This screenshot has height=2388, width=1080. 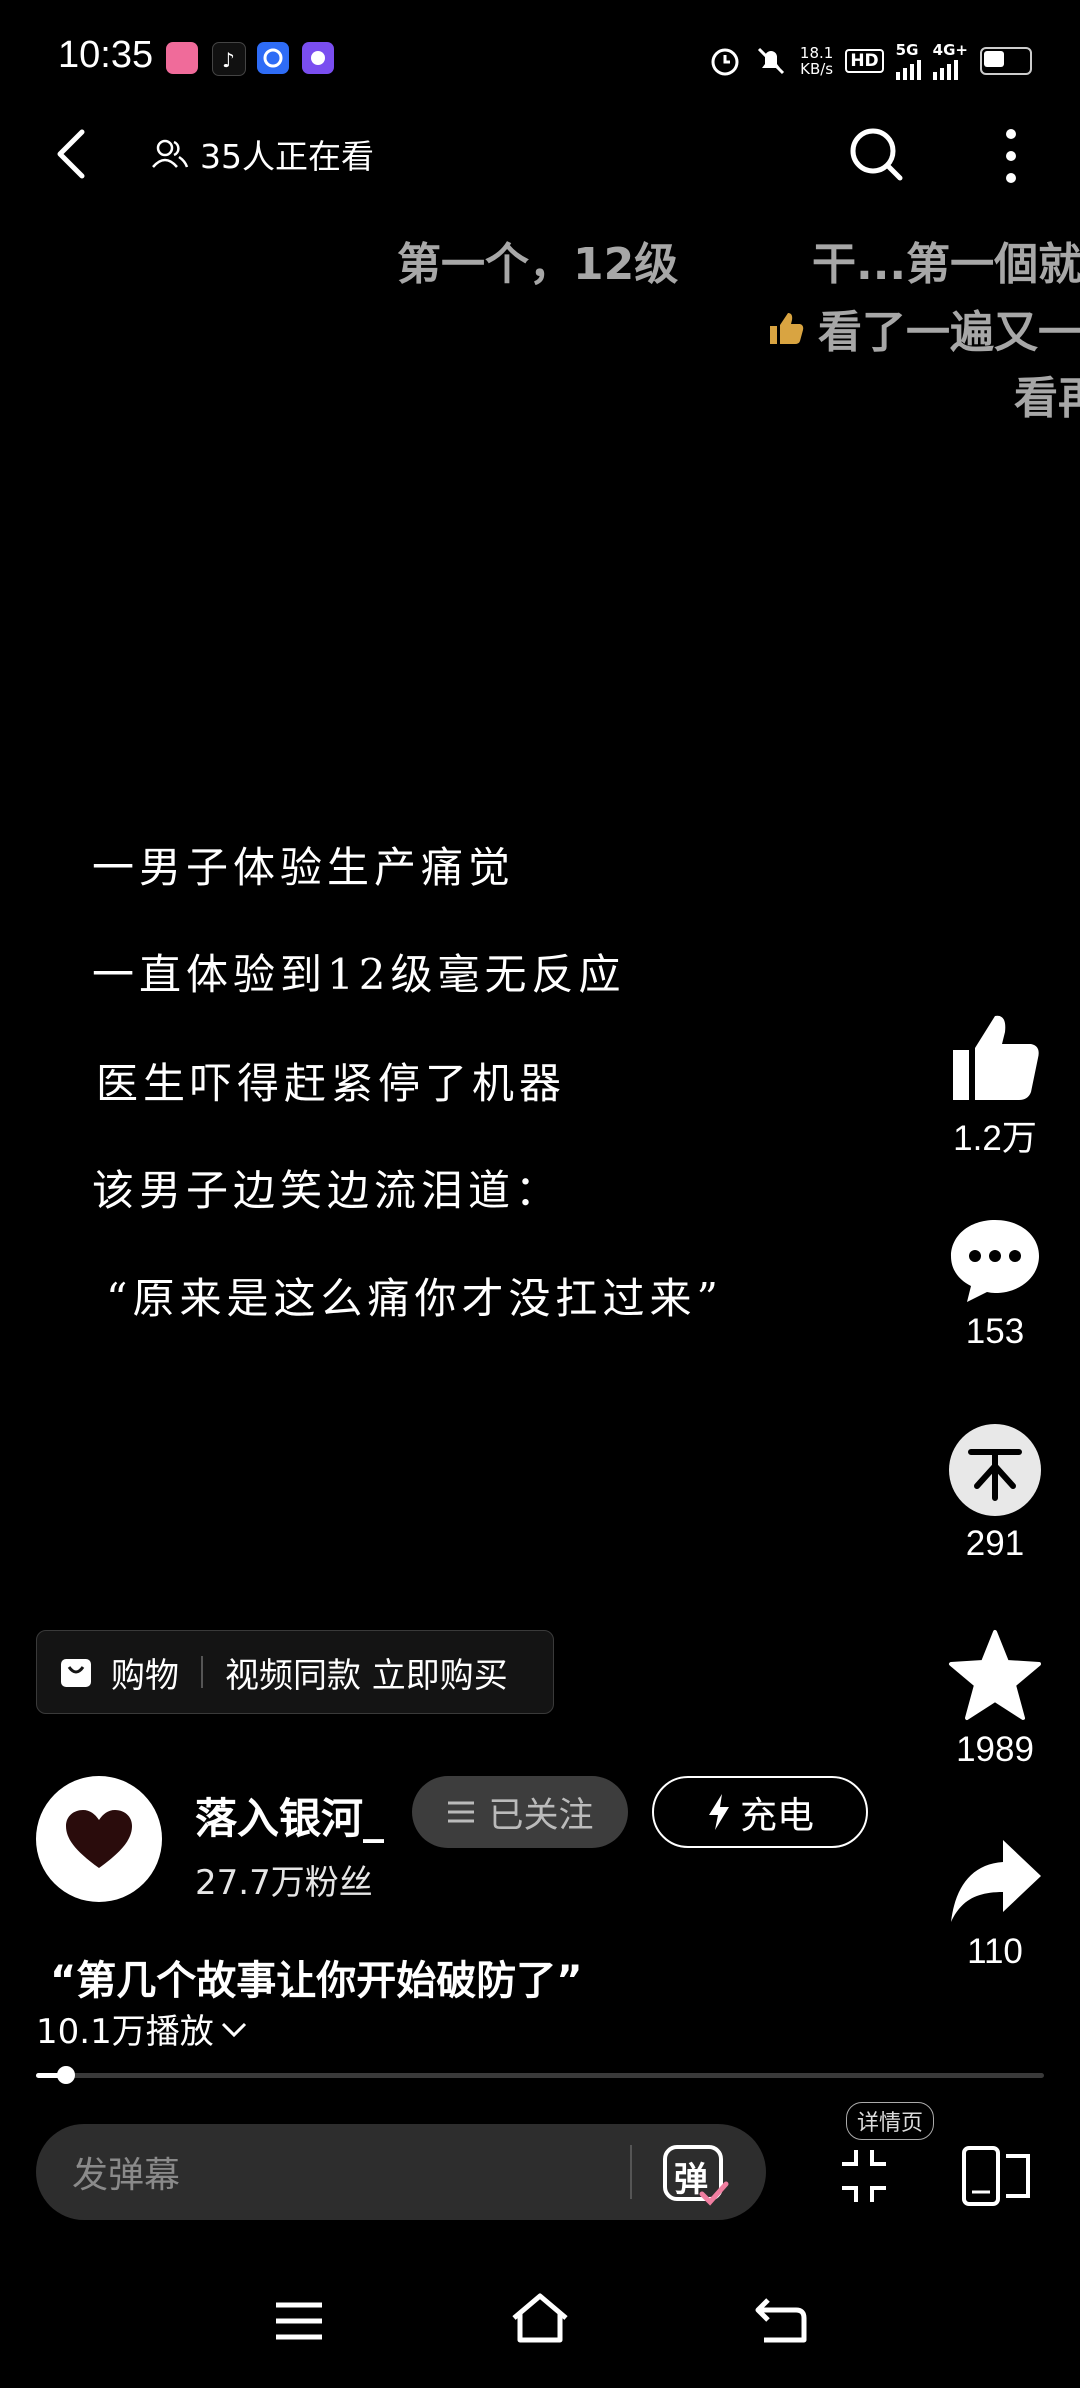 I want to click on status-icons: 18.1 KB/s HD 5G 4G+, so click(x=870, y=61).